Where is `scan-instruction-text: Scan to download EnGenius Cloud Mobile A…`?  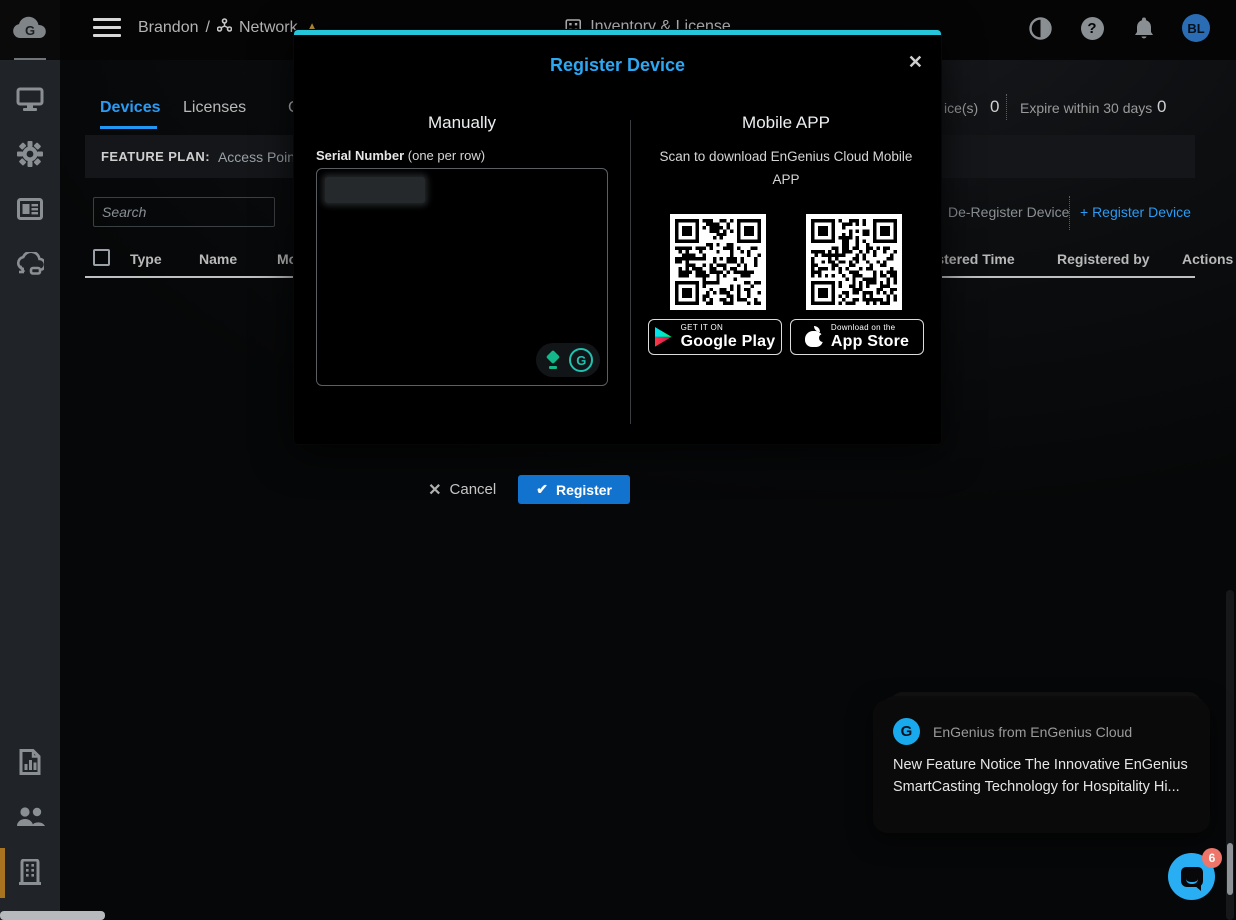
scan-instruction-text: Scan to download EnGenius Cloud Mobile A… is located at coordinates (786, 168).